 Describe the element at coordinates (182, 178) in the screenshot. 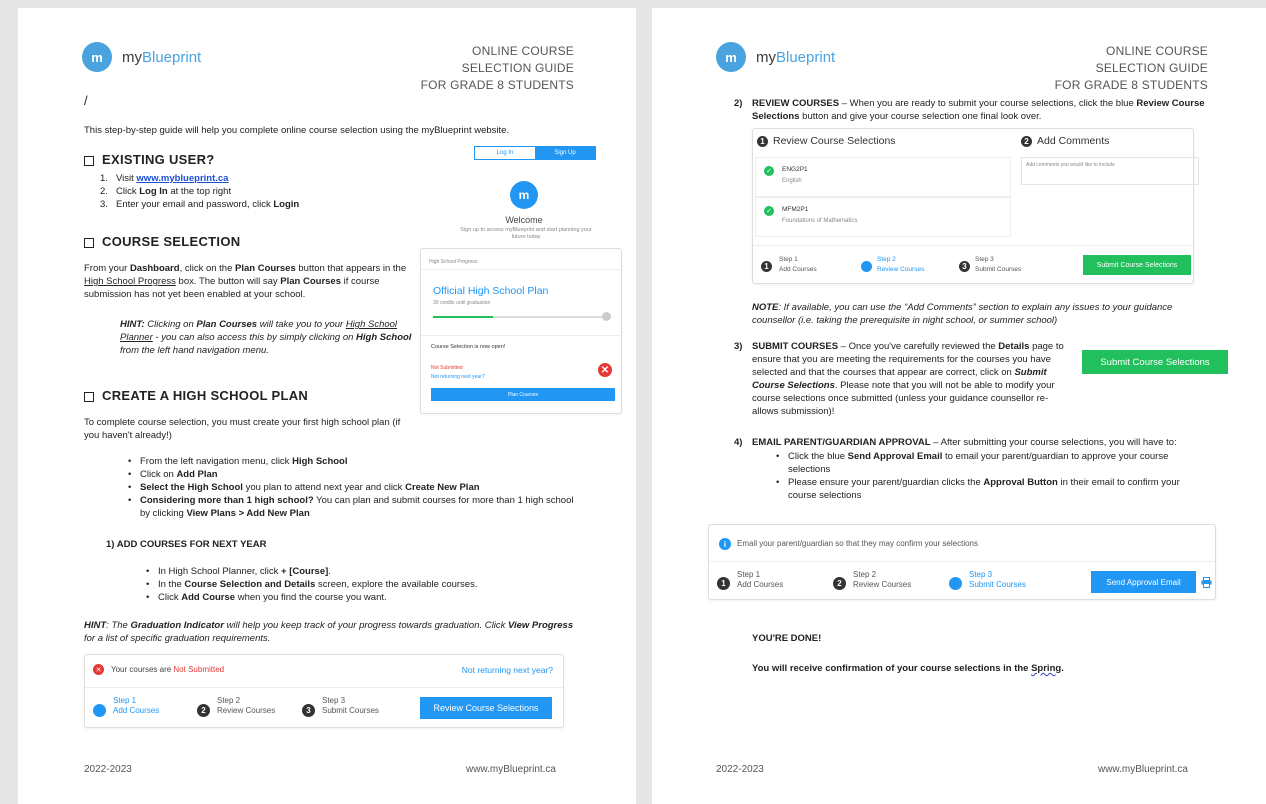

I see `myblueprint-link: www.myblueprint.ca` at that location.